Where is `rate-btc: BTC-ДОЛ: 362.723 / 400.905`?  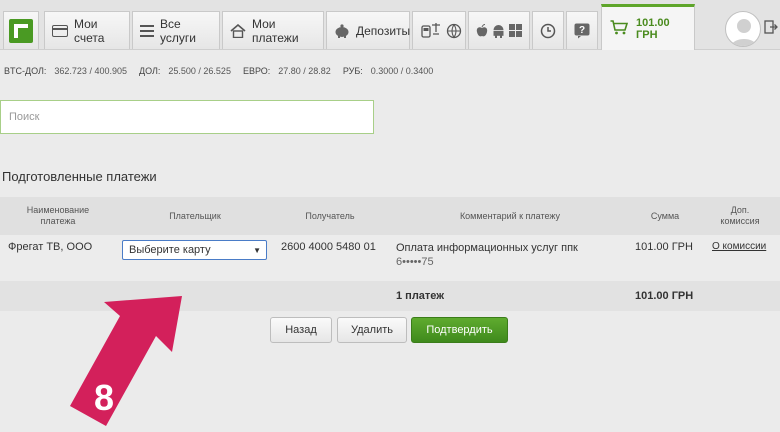
rate-btc: BTC-ДОЛ: 362.723 / 400.905 is located at coordinates (65, 71).